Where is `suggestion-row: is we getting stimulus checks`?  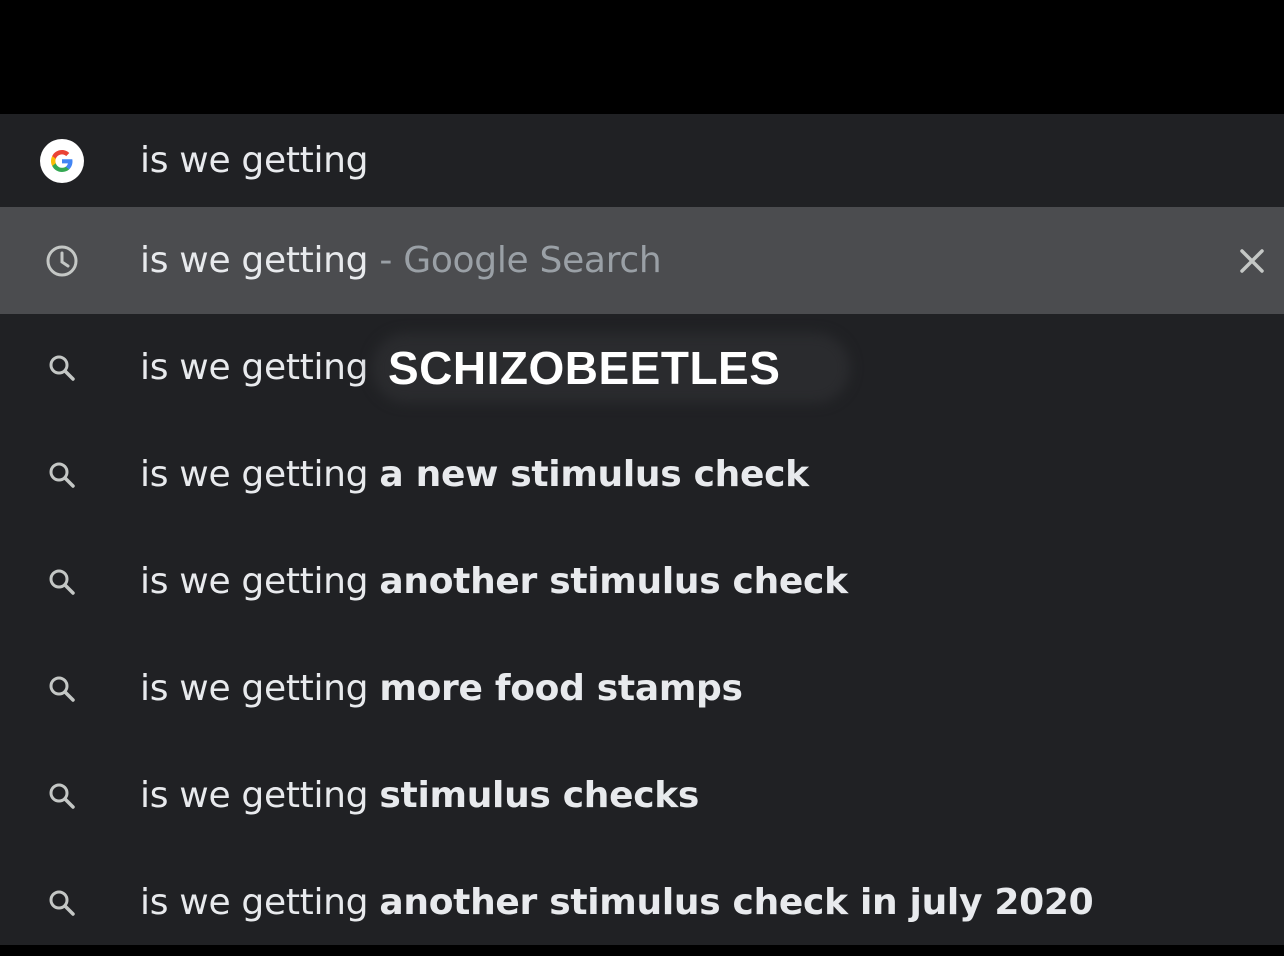
suggestion-row: is we getting stimulus checks is located at coordinates (642, 795).